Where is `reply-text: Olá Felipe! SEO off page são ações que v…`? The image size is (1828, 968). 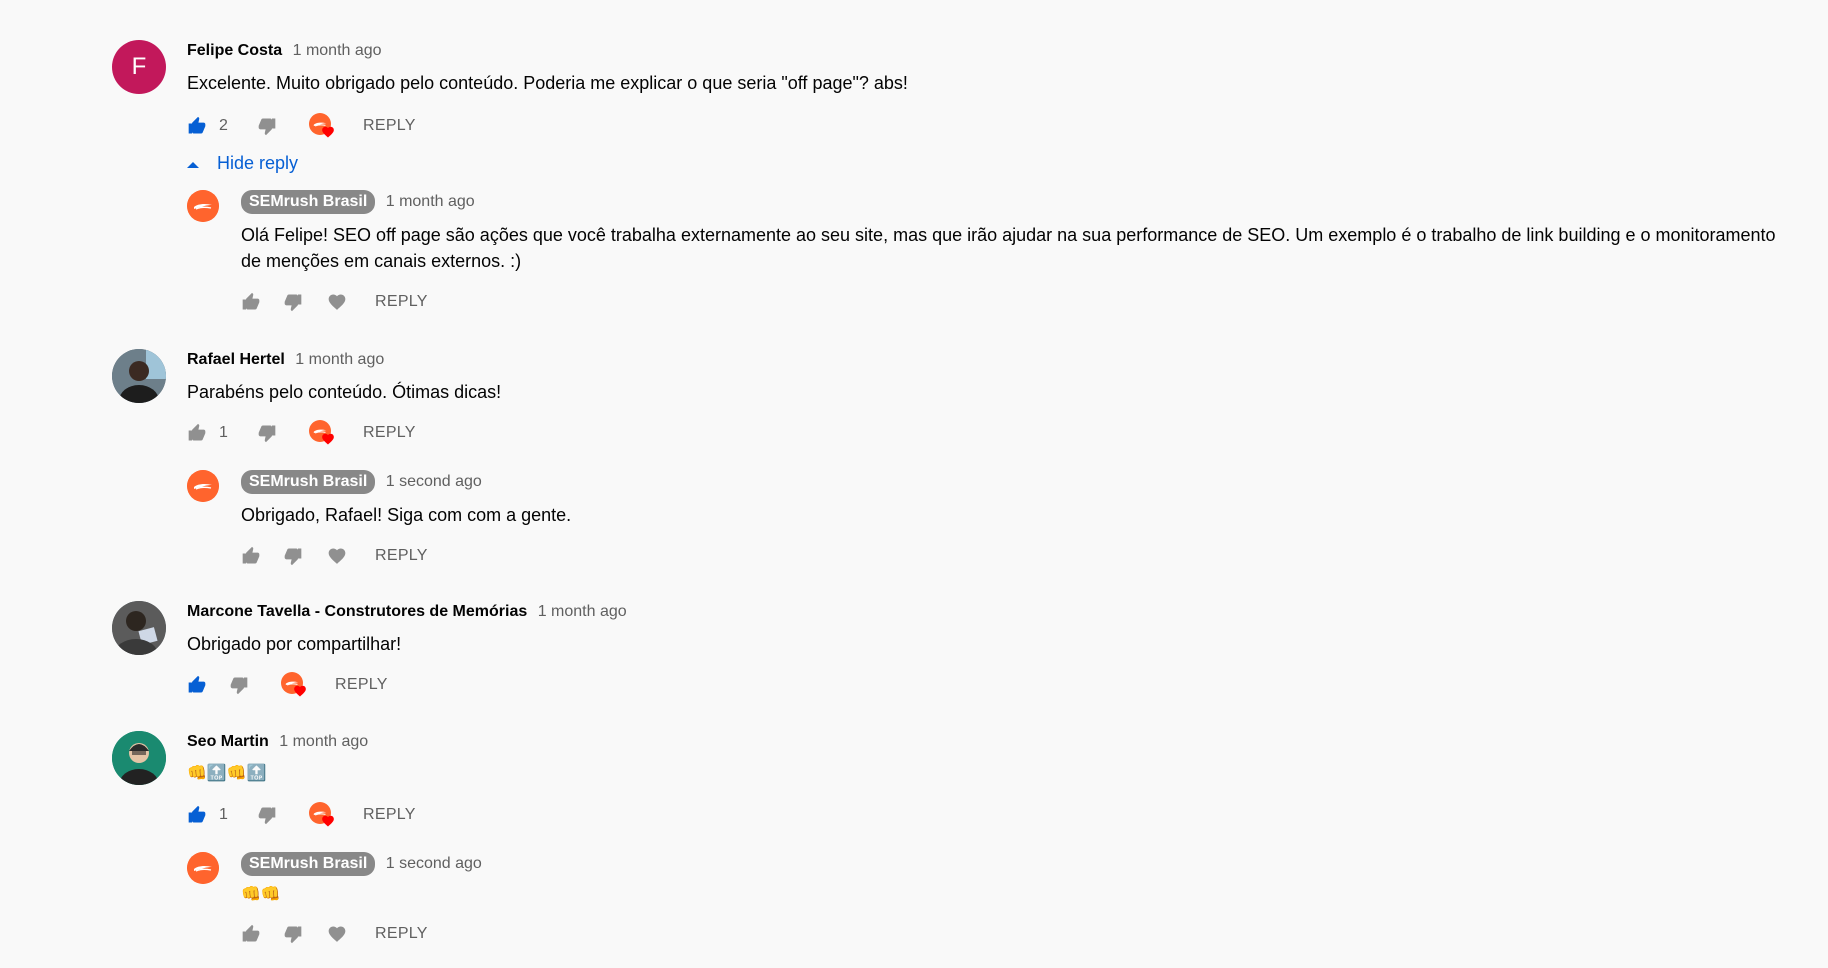 reply-text: Olá Felipe! SEO off page são ações que v… is located at coordinates (1008, 248).